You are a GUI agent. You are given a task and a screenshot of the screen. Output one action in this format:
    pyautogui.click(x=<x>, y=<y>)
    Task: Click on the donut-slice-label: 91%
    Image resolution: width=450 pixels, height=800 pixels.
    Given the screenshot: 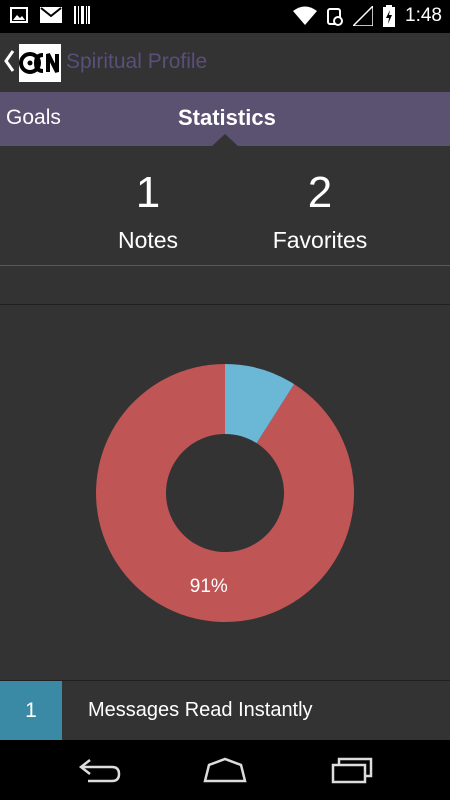 What is the action you would take?
    pyautogui.click(x=209, y=586)
    